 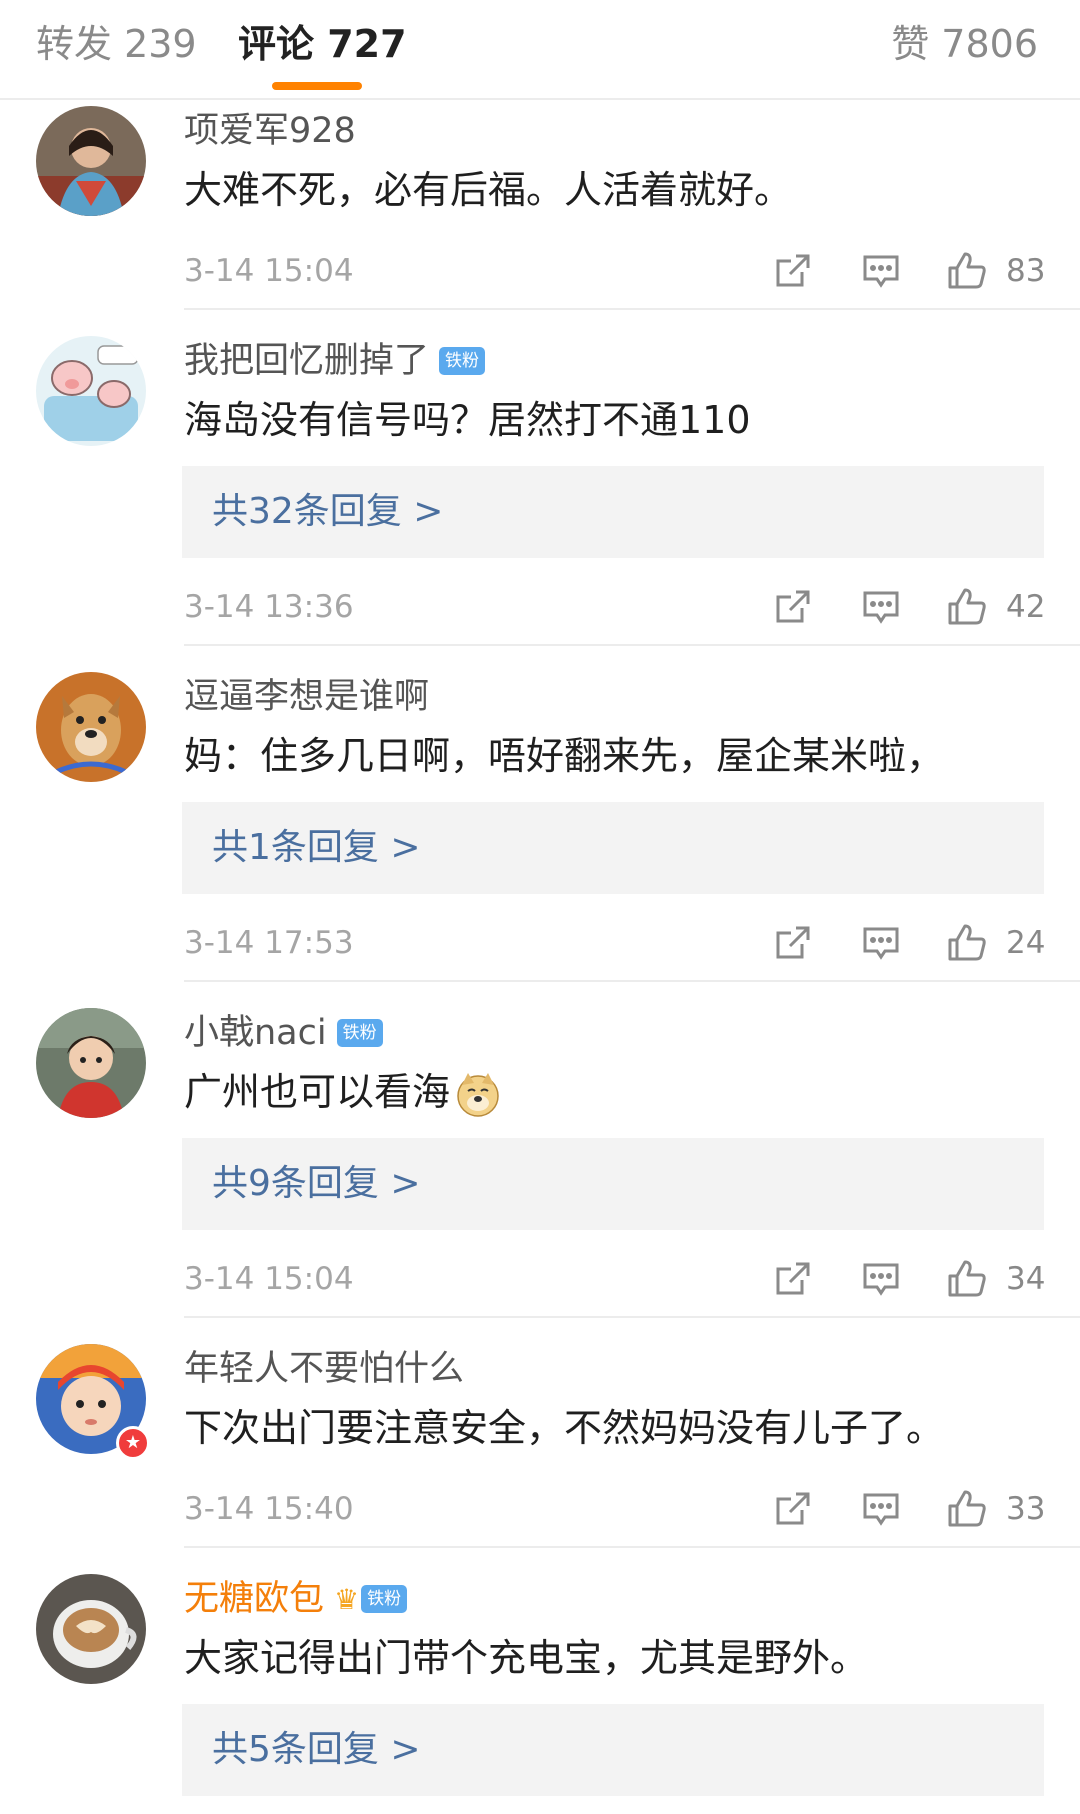 What do you see at coordinates (327, 512) in the screenshot?
I see `view-replies-link: 共32条回复 >` at bounding box center [327, 512].